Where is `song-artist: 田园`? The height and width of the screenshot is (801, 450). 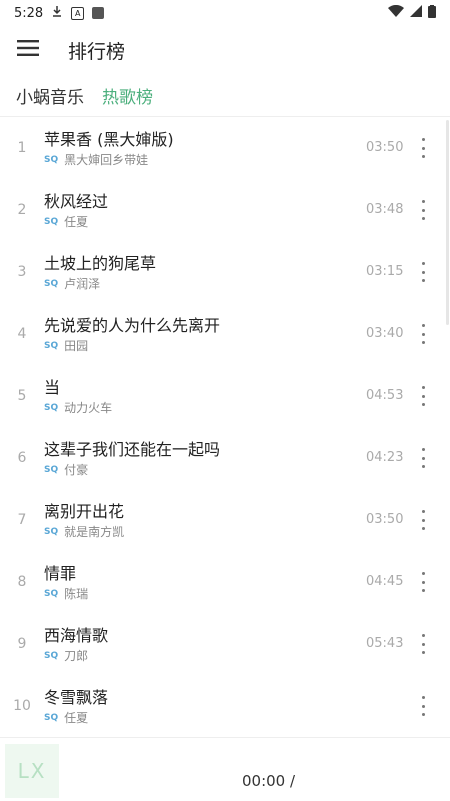 song-artist: 田园 is located at coordinates (76, 346).